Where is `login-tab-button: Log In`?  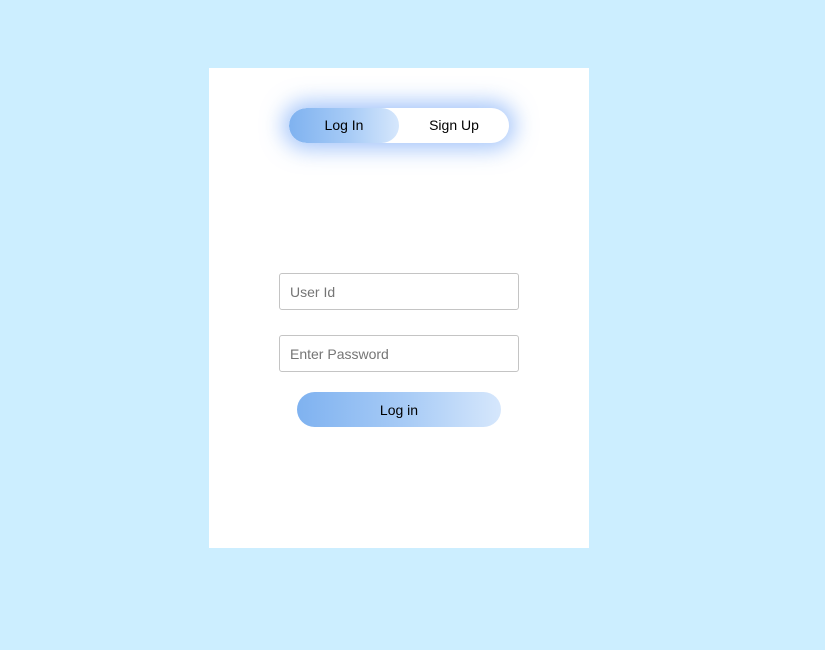
login-tab-button: Log In is located at coordinates (344, 125).